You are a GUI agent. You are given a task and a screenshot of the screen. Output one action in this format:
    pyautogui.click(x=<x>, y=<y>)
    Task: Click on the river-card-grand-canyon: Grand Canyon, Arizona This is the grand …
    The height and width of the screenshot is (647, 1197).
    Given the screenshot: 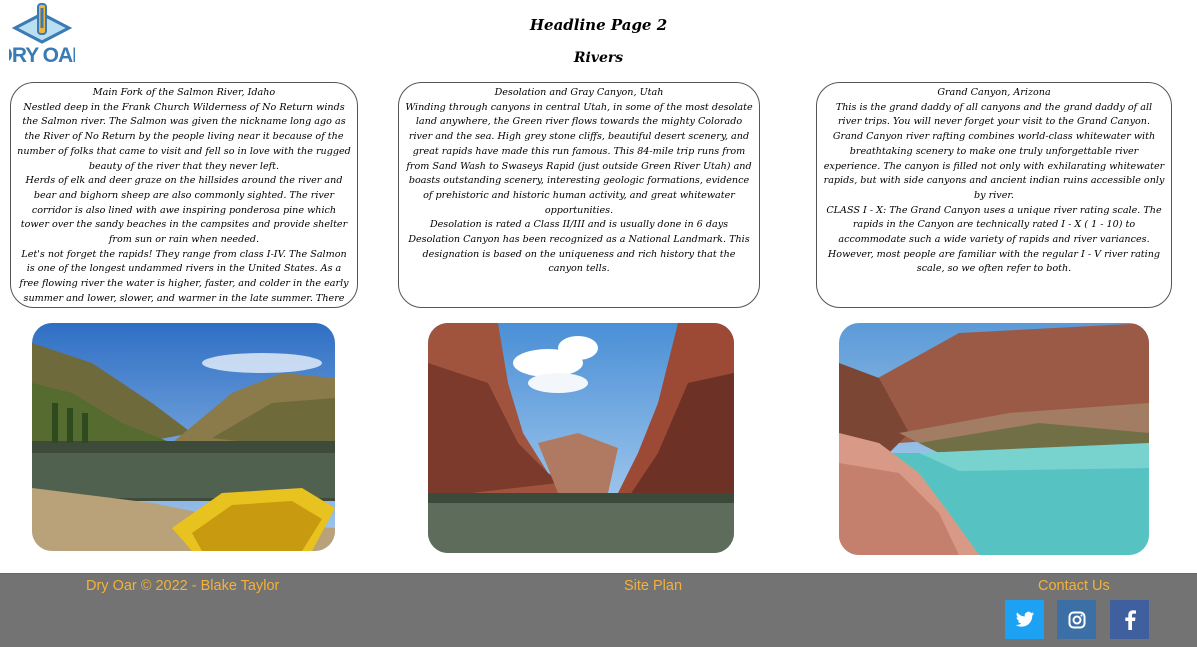 What is the action you would take?
    pyautogui.click(x=994, y=195)
    